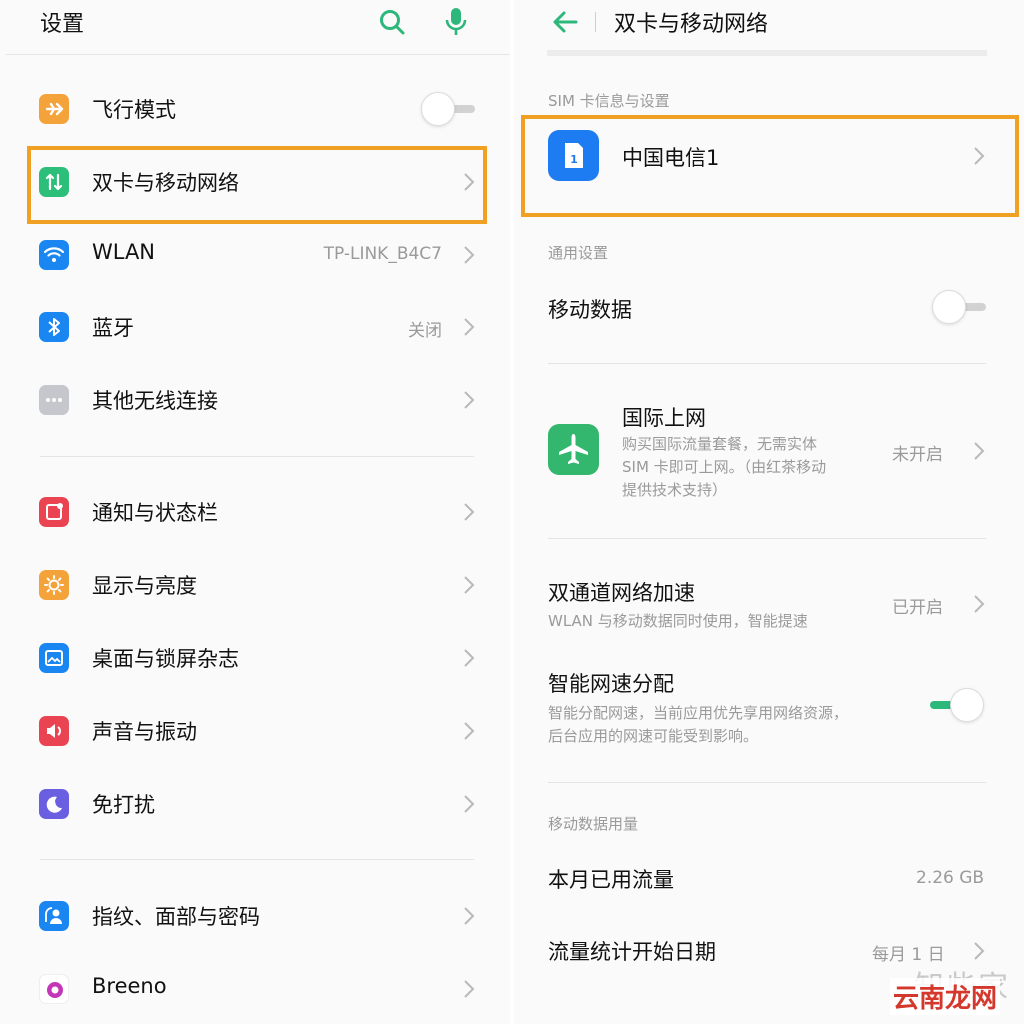  Describe the element at coordinates (653, 736) in the screenshot. I see `smart-speed-desc-line-2: 后台应用的网速可能受到影响。` at that location.